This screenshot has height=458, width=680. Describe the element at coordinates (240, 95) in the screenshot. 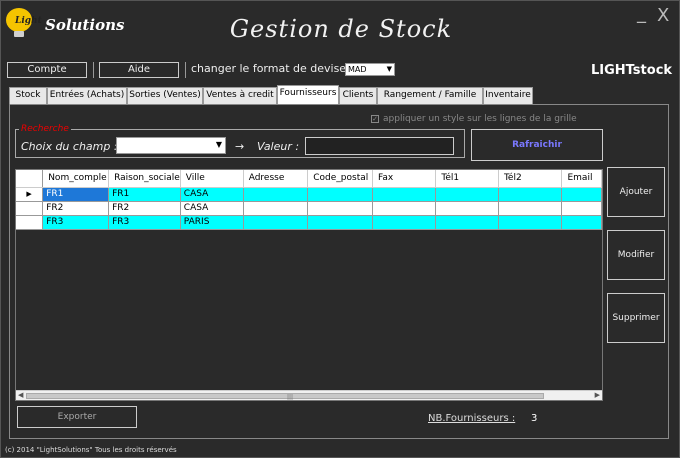

I see `tab-ventes-credit: Ventes à credit` at that location.